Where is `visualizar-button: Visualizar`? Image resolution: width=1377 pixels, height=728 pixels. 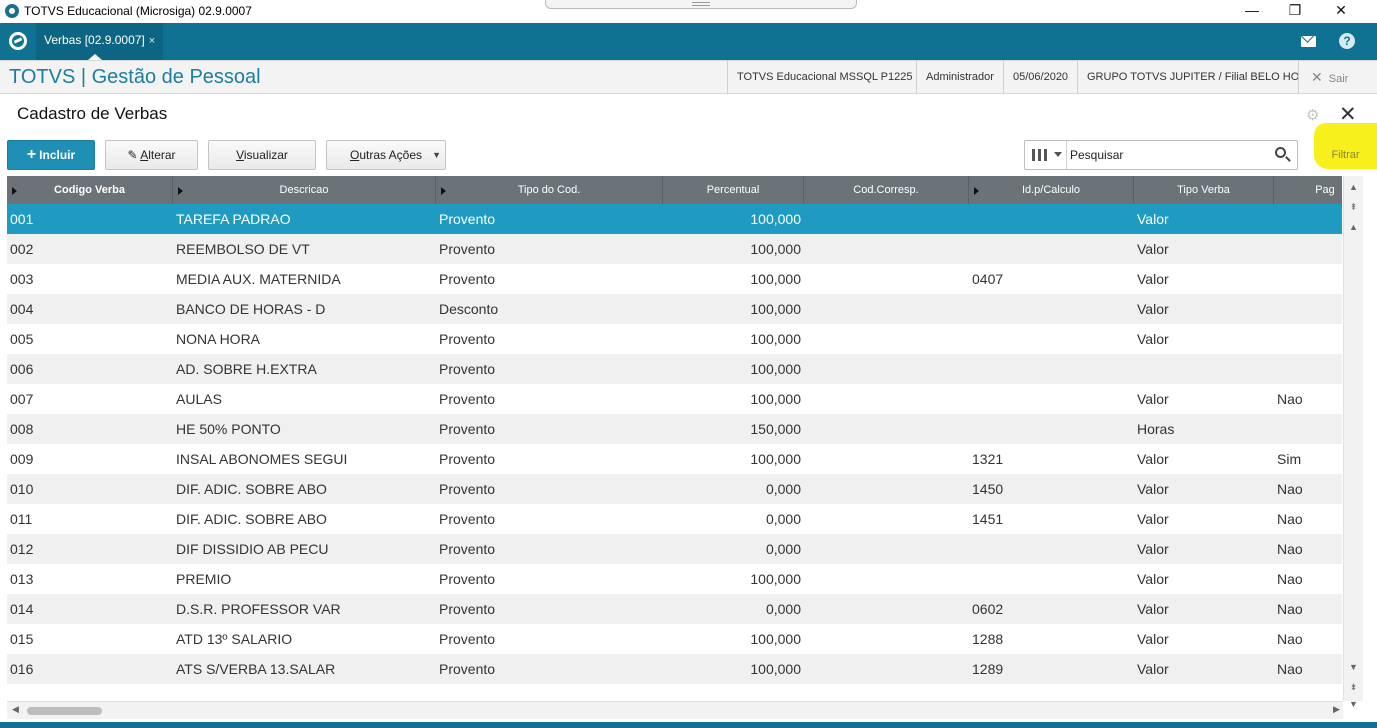
visualizar-button: Visualizar is located at coordinates (262, 155).